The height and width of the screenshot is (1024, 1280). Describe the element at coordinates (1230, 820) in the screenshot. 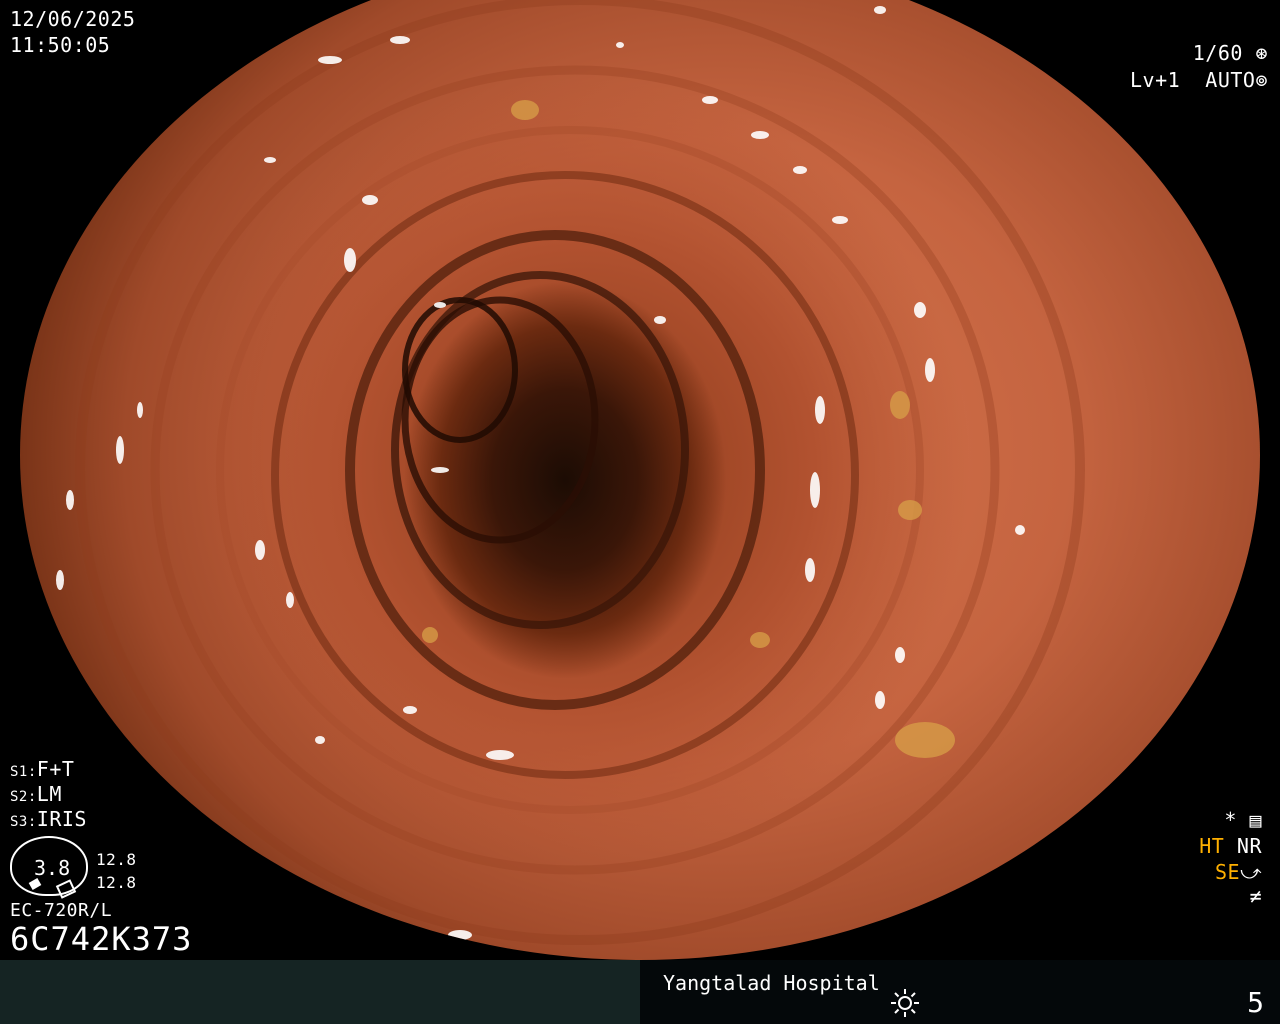

I see `star-label: *` at that location.